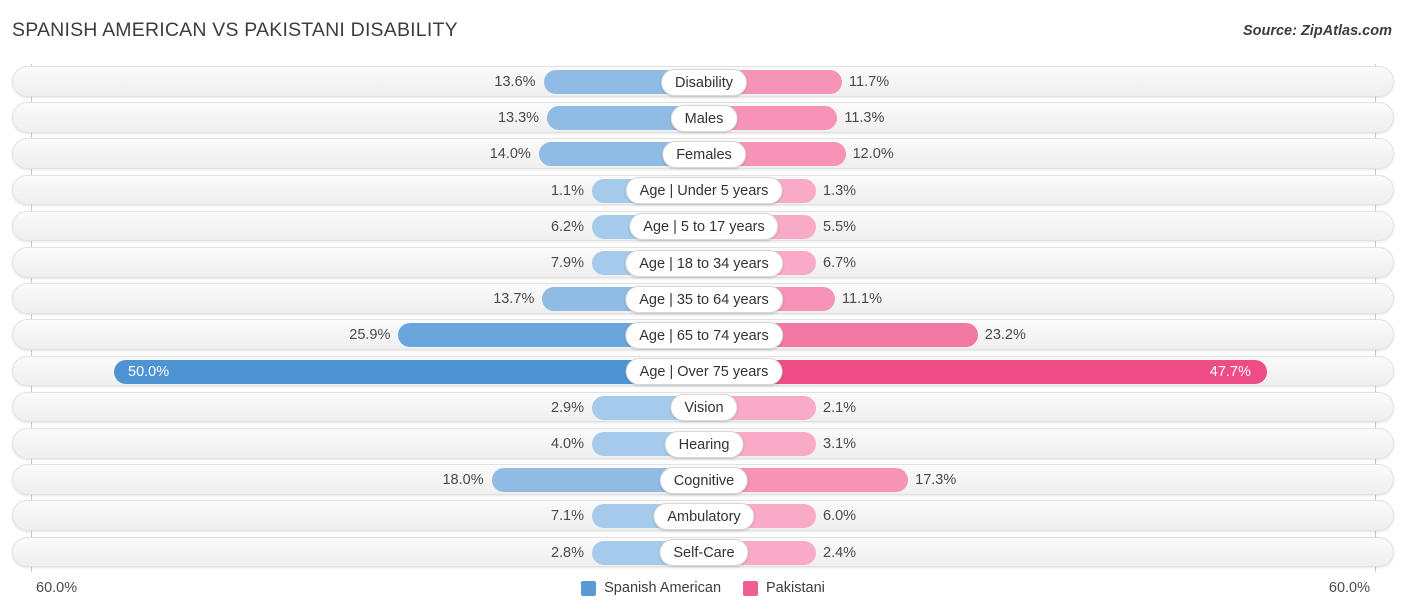  What do you see at coordinates (514, 299) in the screenshot?
I see `value-label-spanish-american: 13.7%` at bounding box center [514, 299].